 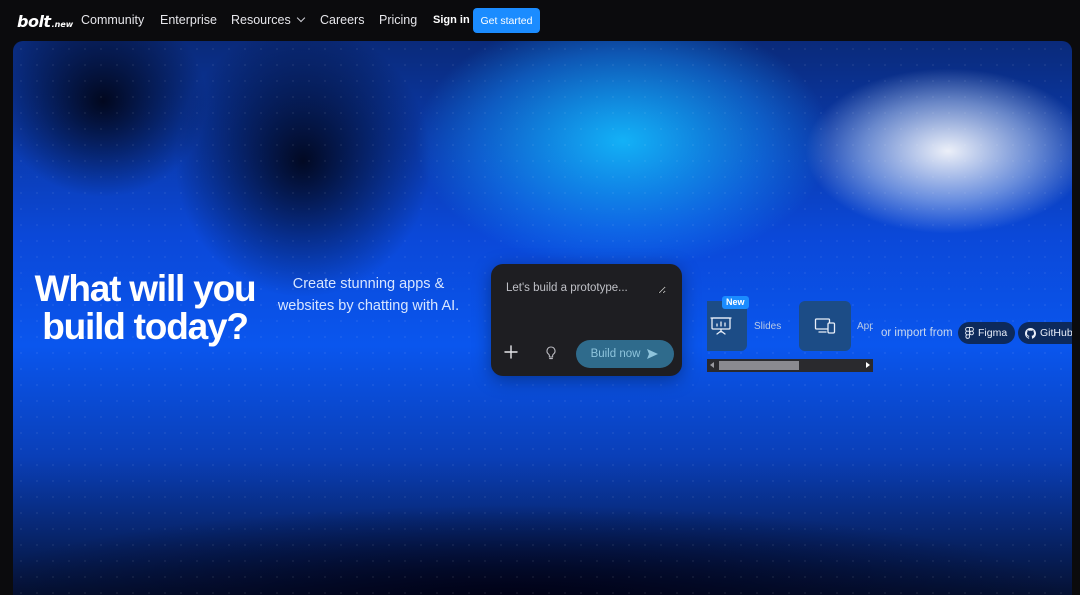 I want to click on presentation-icon, so click(x=721, y=326).